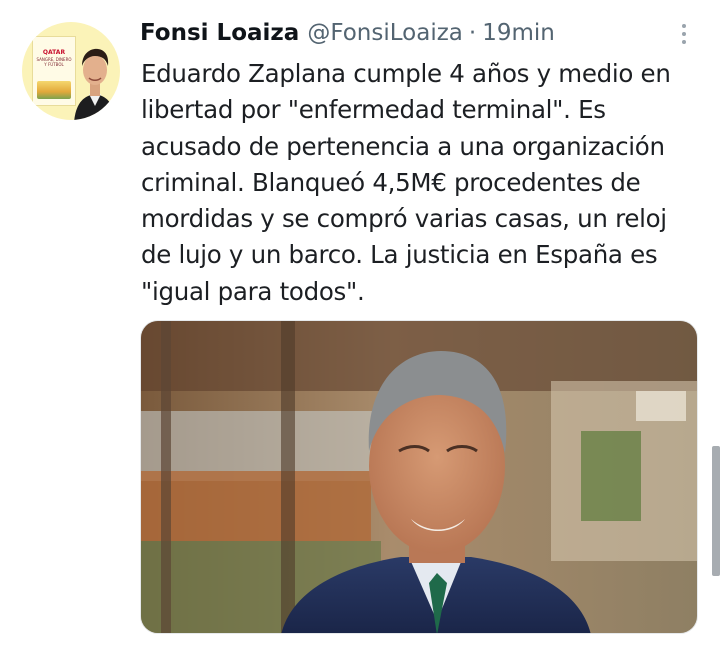 Image resolution: width=720 pixels, height=654 pixels. What do you see at coordinates (95, 84) in the screenshot?
I see `author-photo` at bounding box center [95, 84].